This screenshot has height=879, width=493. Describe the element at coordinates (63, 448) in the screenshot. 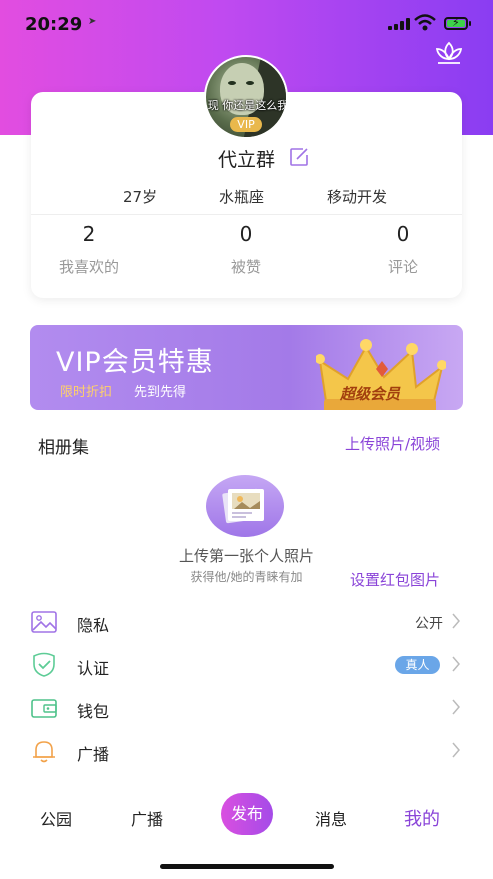

I see `album-title: 相册集` at that location.